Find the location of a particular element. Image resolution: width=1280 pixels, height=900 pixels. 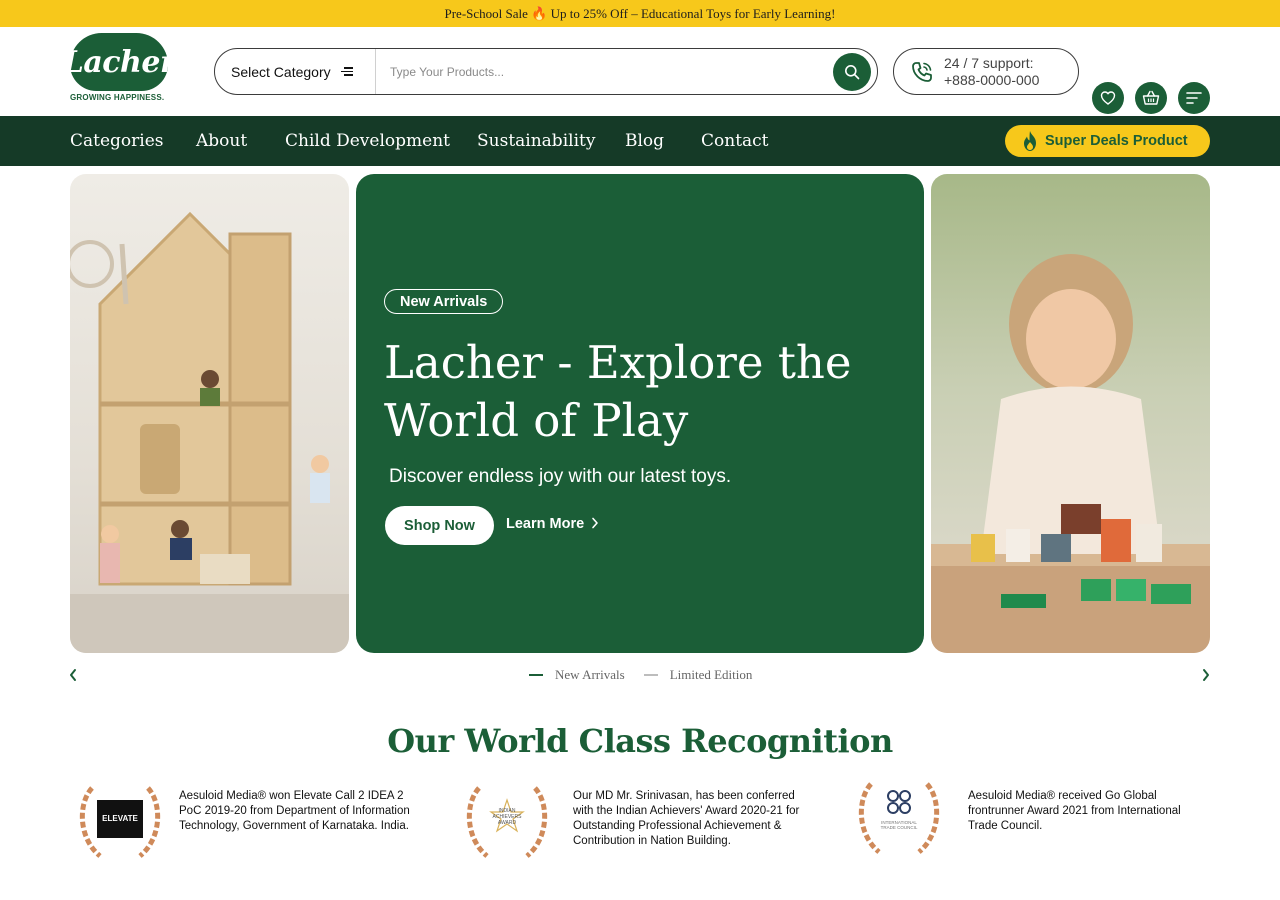

heart-icon is located at coordinates (1108, 98).